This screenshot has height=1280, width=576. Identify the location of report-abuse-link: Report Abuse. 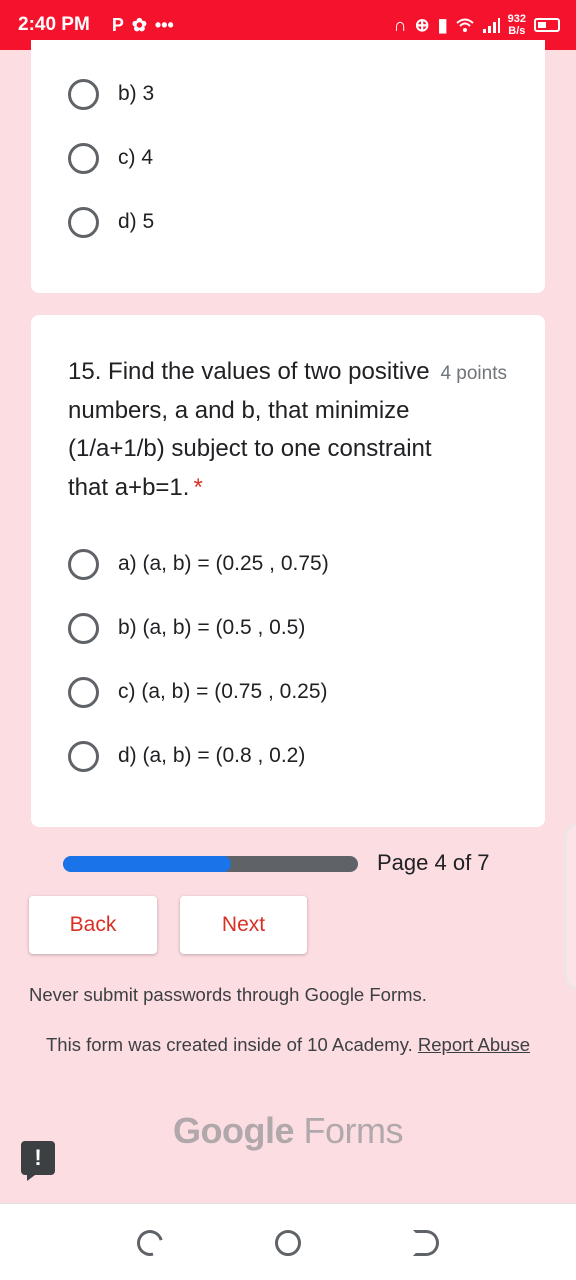
(474, 1044).